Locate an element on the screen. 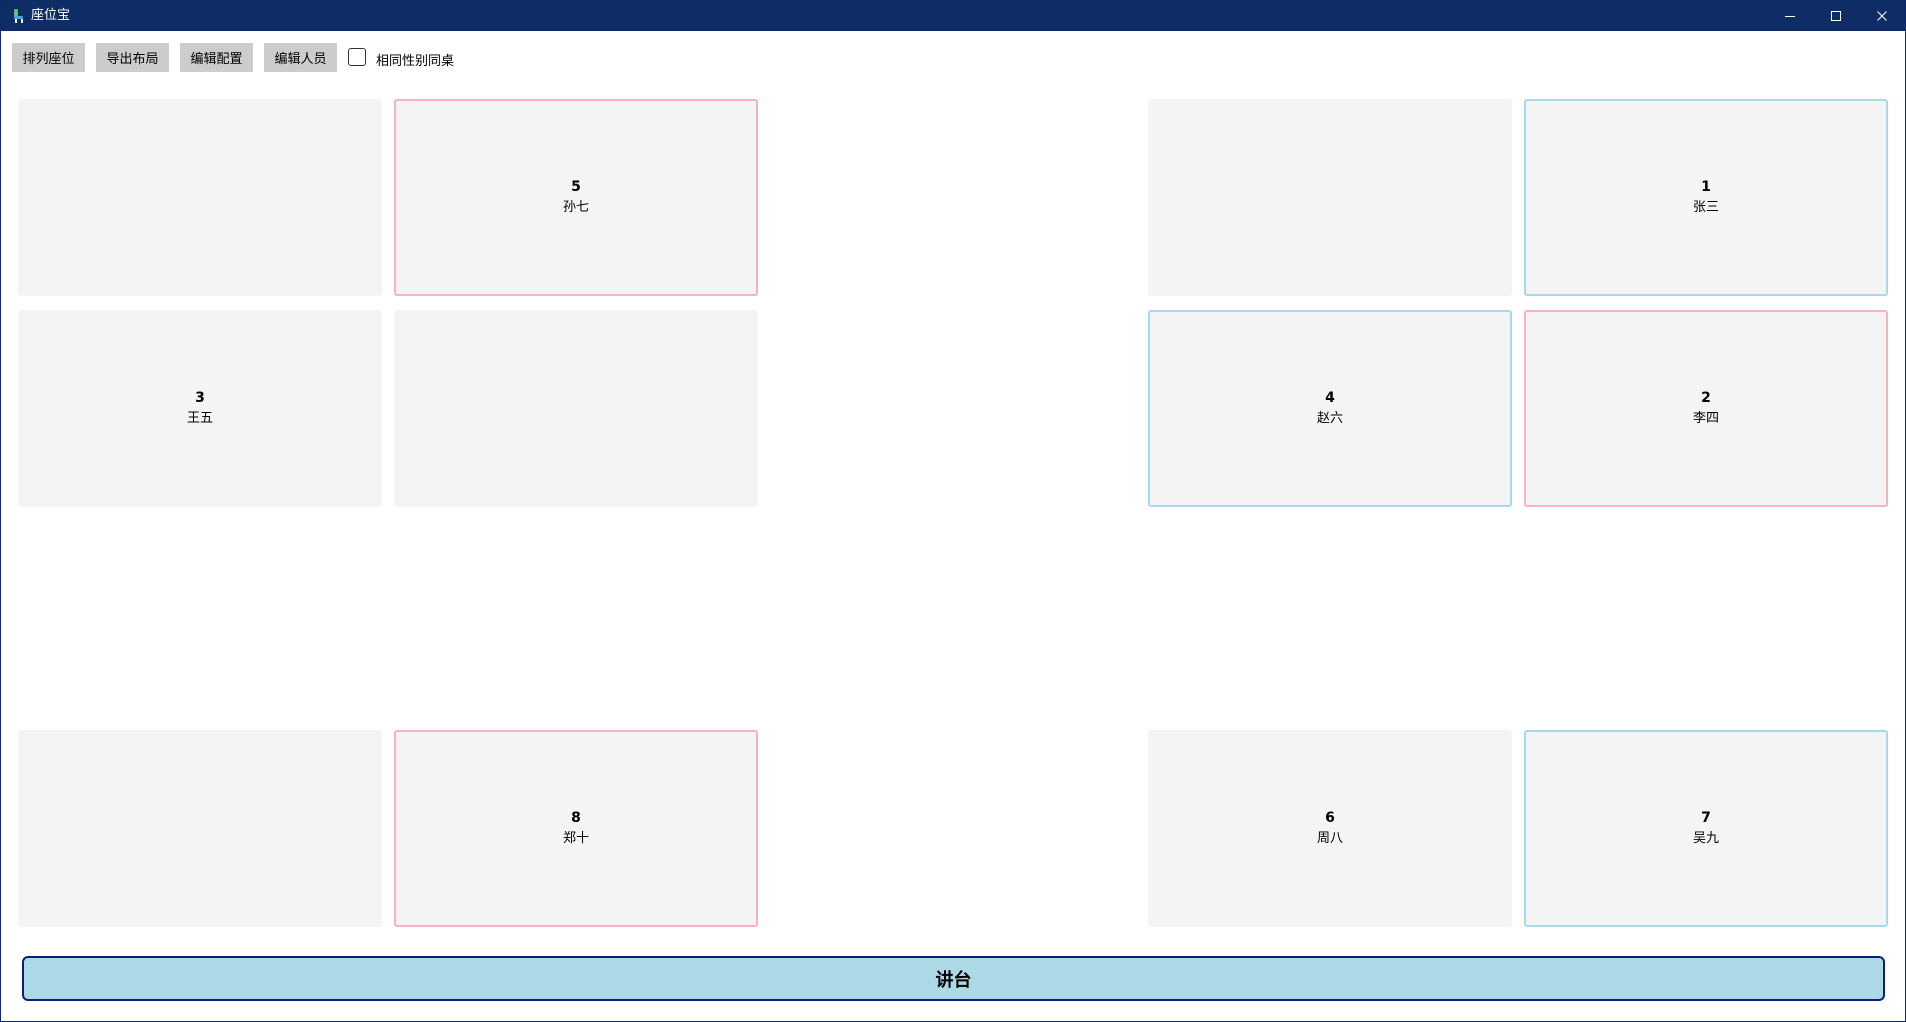  seat-student-name: 李四 is located at coordinates (1705, 418).